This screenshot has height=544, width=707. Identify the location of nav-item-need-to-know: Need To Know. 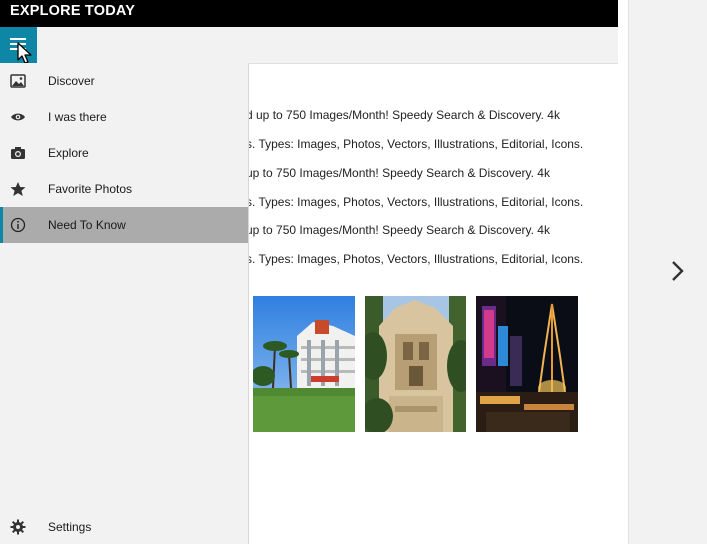
(124, 225).